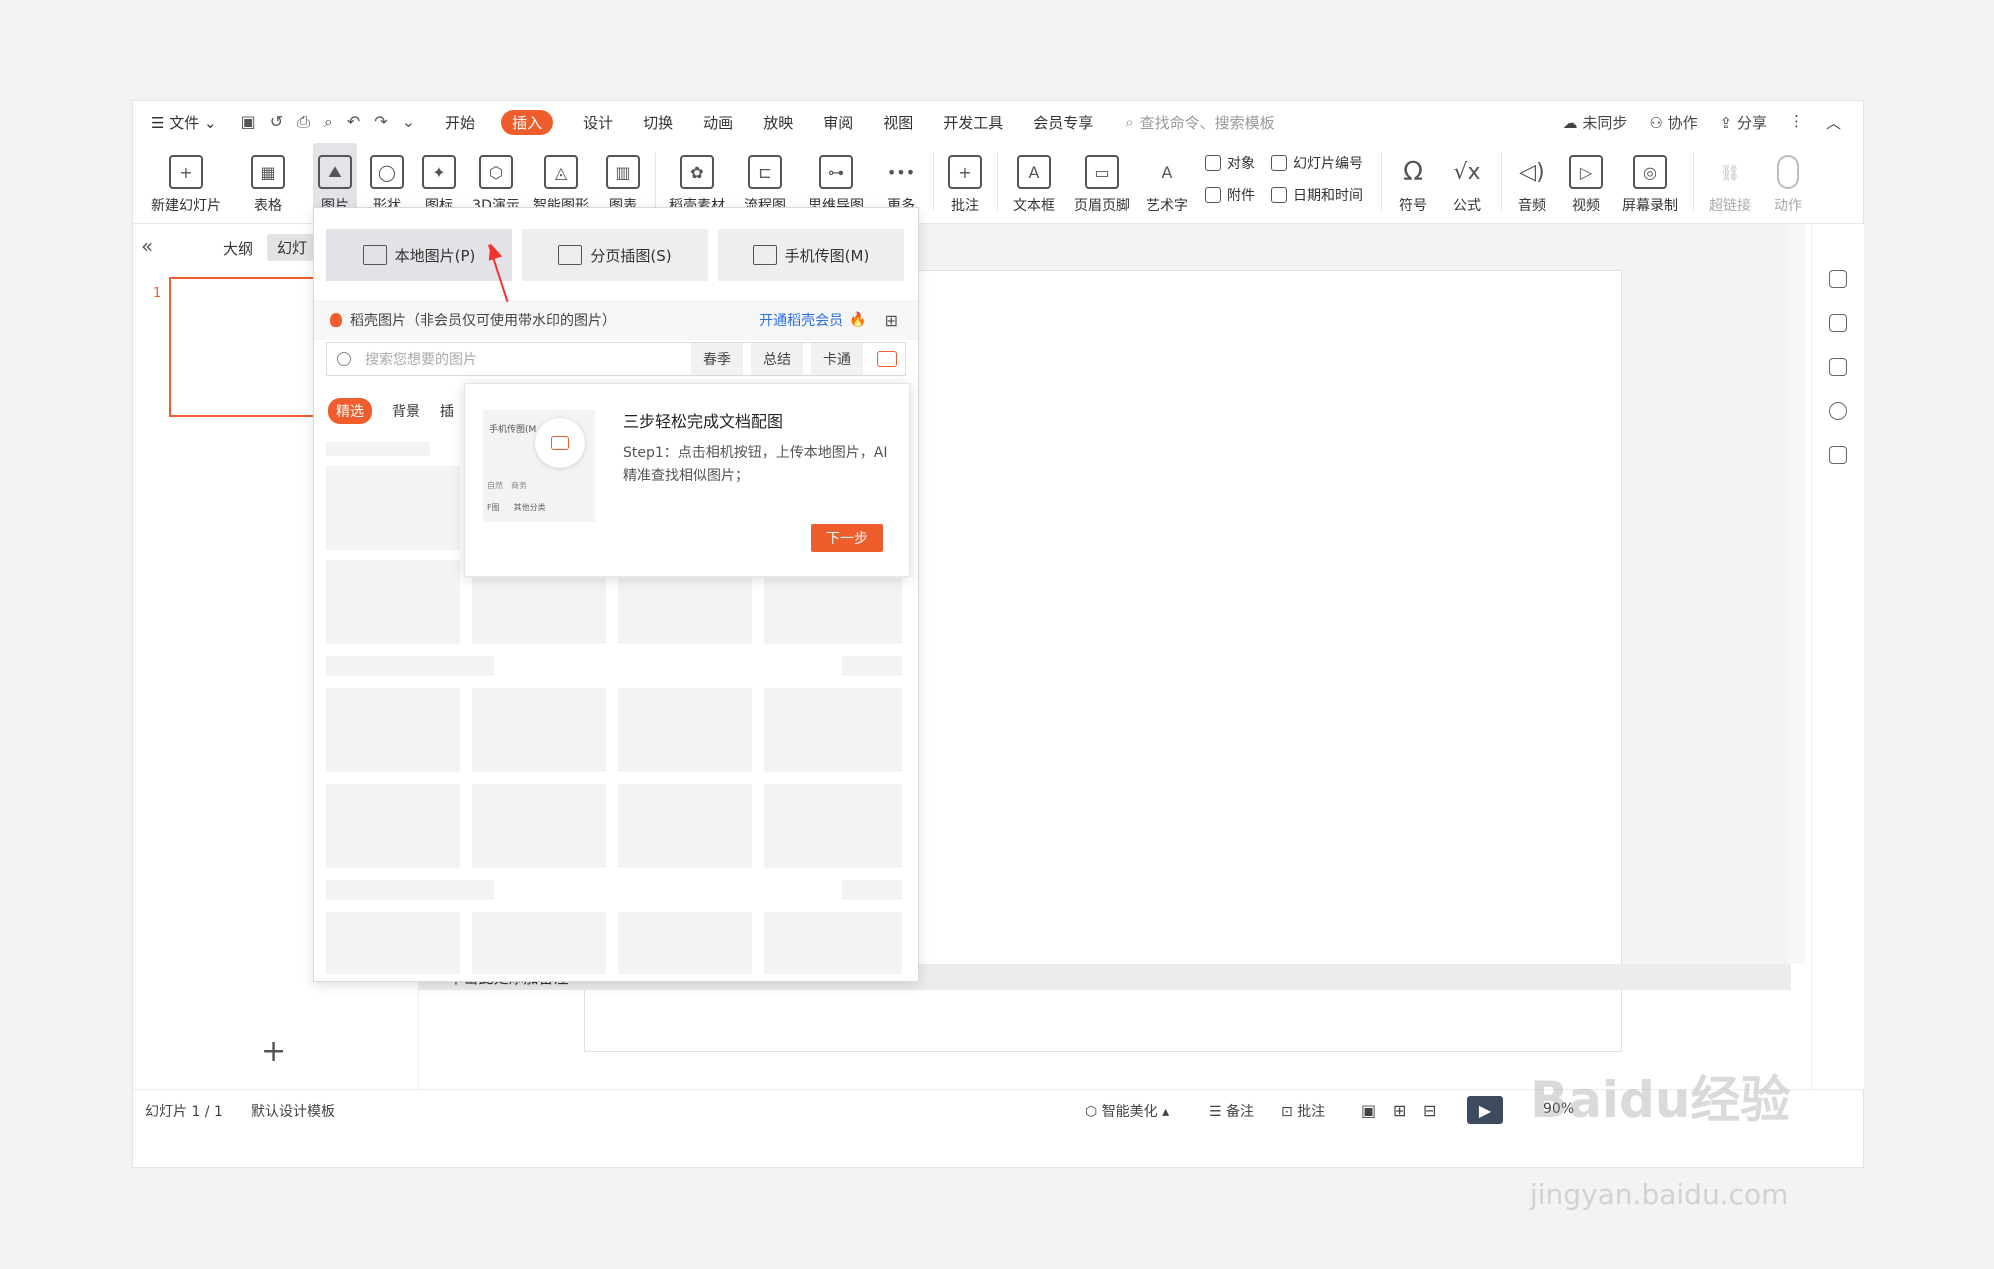  What do you see at coordinates (1167, 179) in the screenshot?
I see `wordart-button: A 艺术字` at bounding box center [1167, 179].